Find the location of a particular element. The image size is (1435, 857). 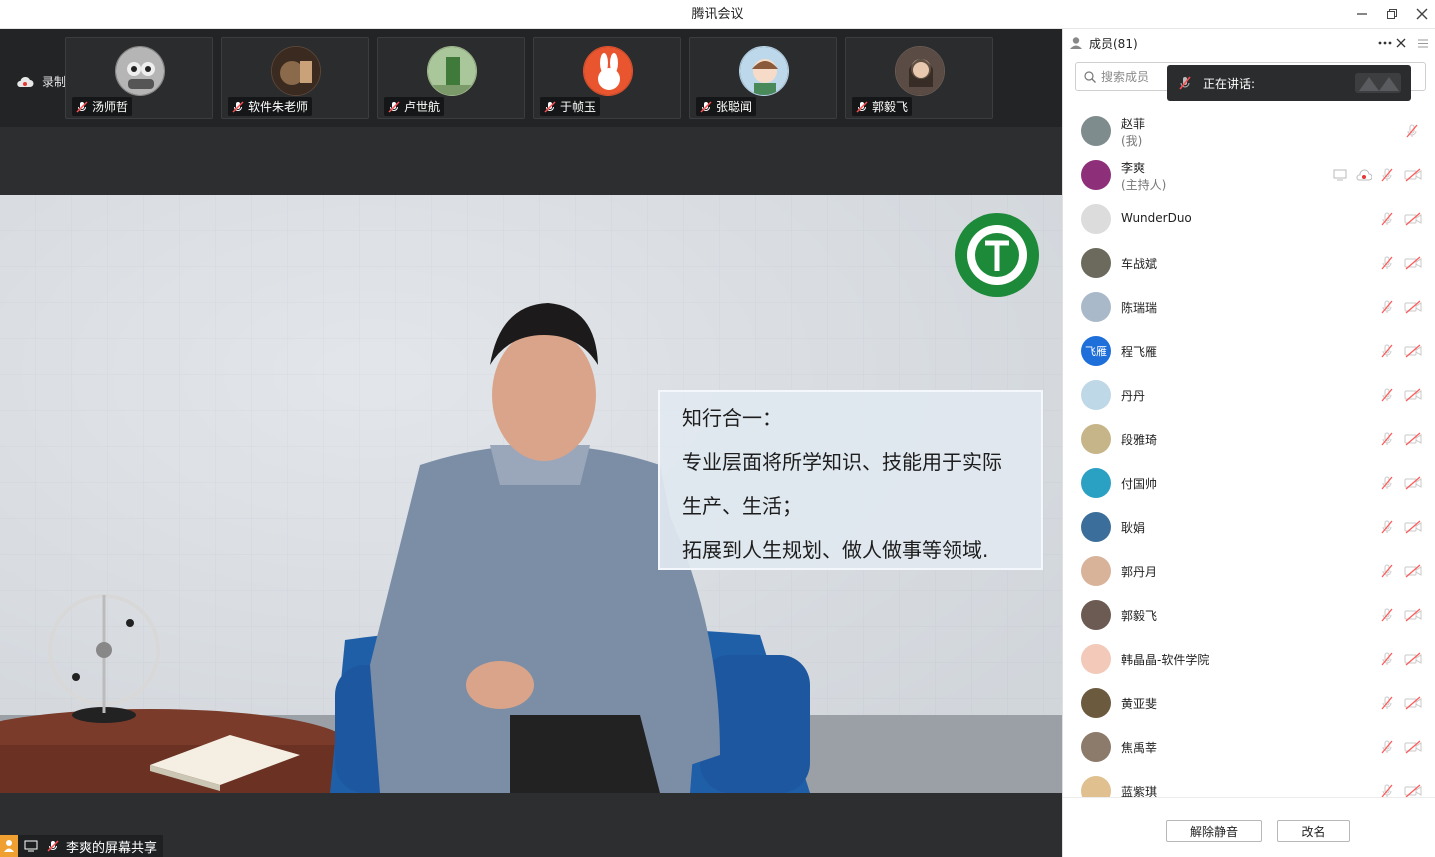

tile-label: 于帧玉 is located at coordinates (570, 106).